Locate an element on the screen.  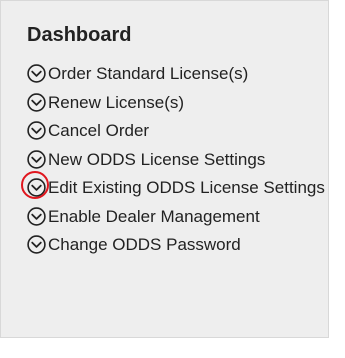
highlight-circle is located at coordinates (35, 185).